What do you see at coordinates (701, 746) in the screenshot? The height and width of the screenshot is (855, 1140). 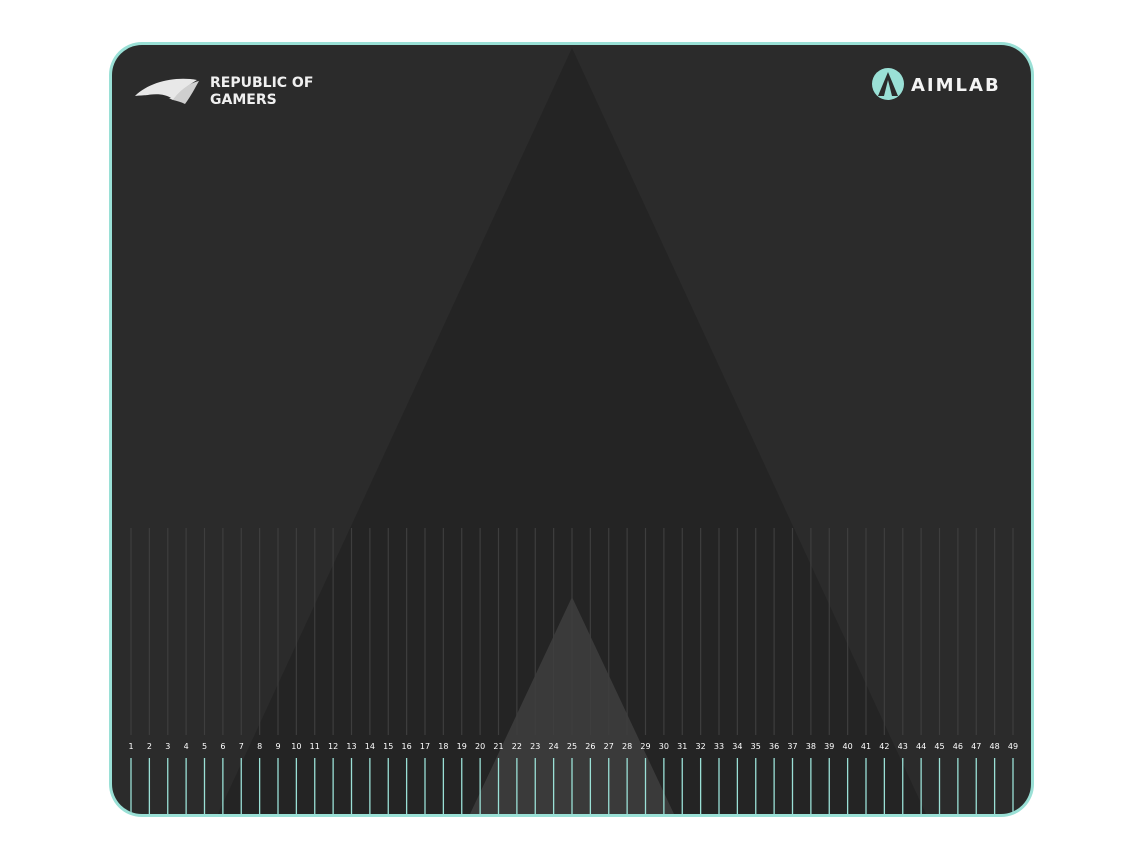 I see `ruler-number: 32` at bounding box center [701, 746].